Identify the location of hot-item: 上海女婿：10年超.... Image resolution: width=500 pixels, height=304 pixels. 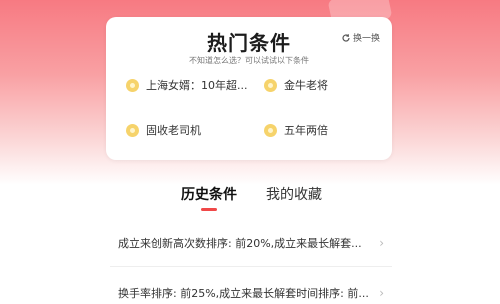
(187, 85).